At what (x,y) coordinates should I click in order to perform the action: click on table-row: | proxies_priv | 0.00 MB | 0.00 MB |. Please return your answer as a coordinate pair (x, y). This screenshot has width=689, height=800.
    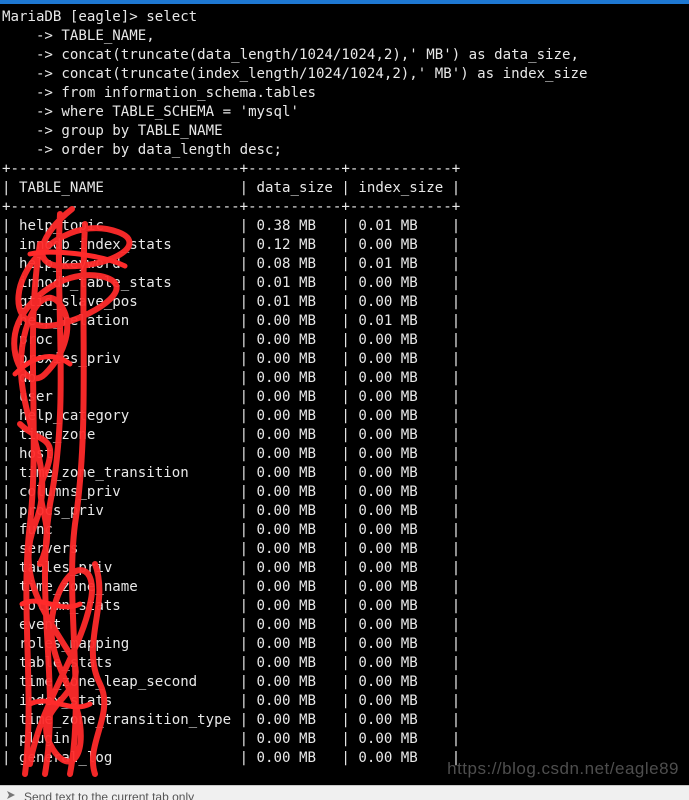
    Looking at the image, I should click on (231, 359).